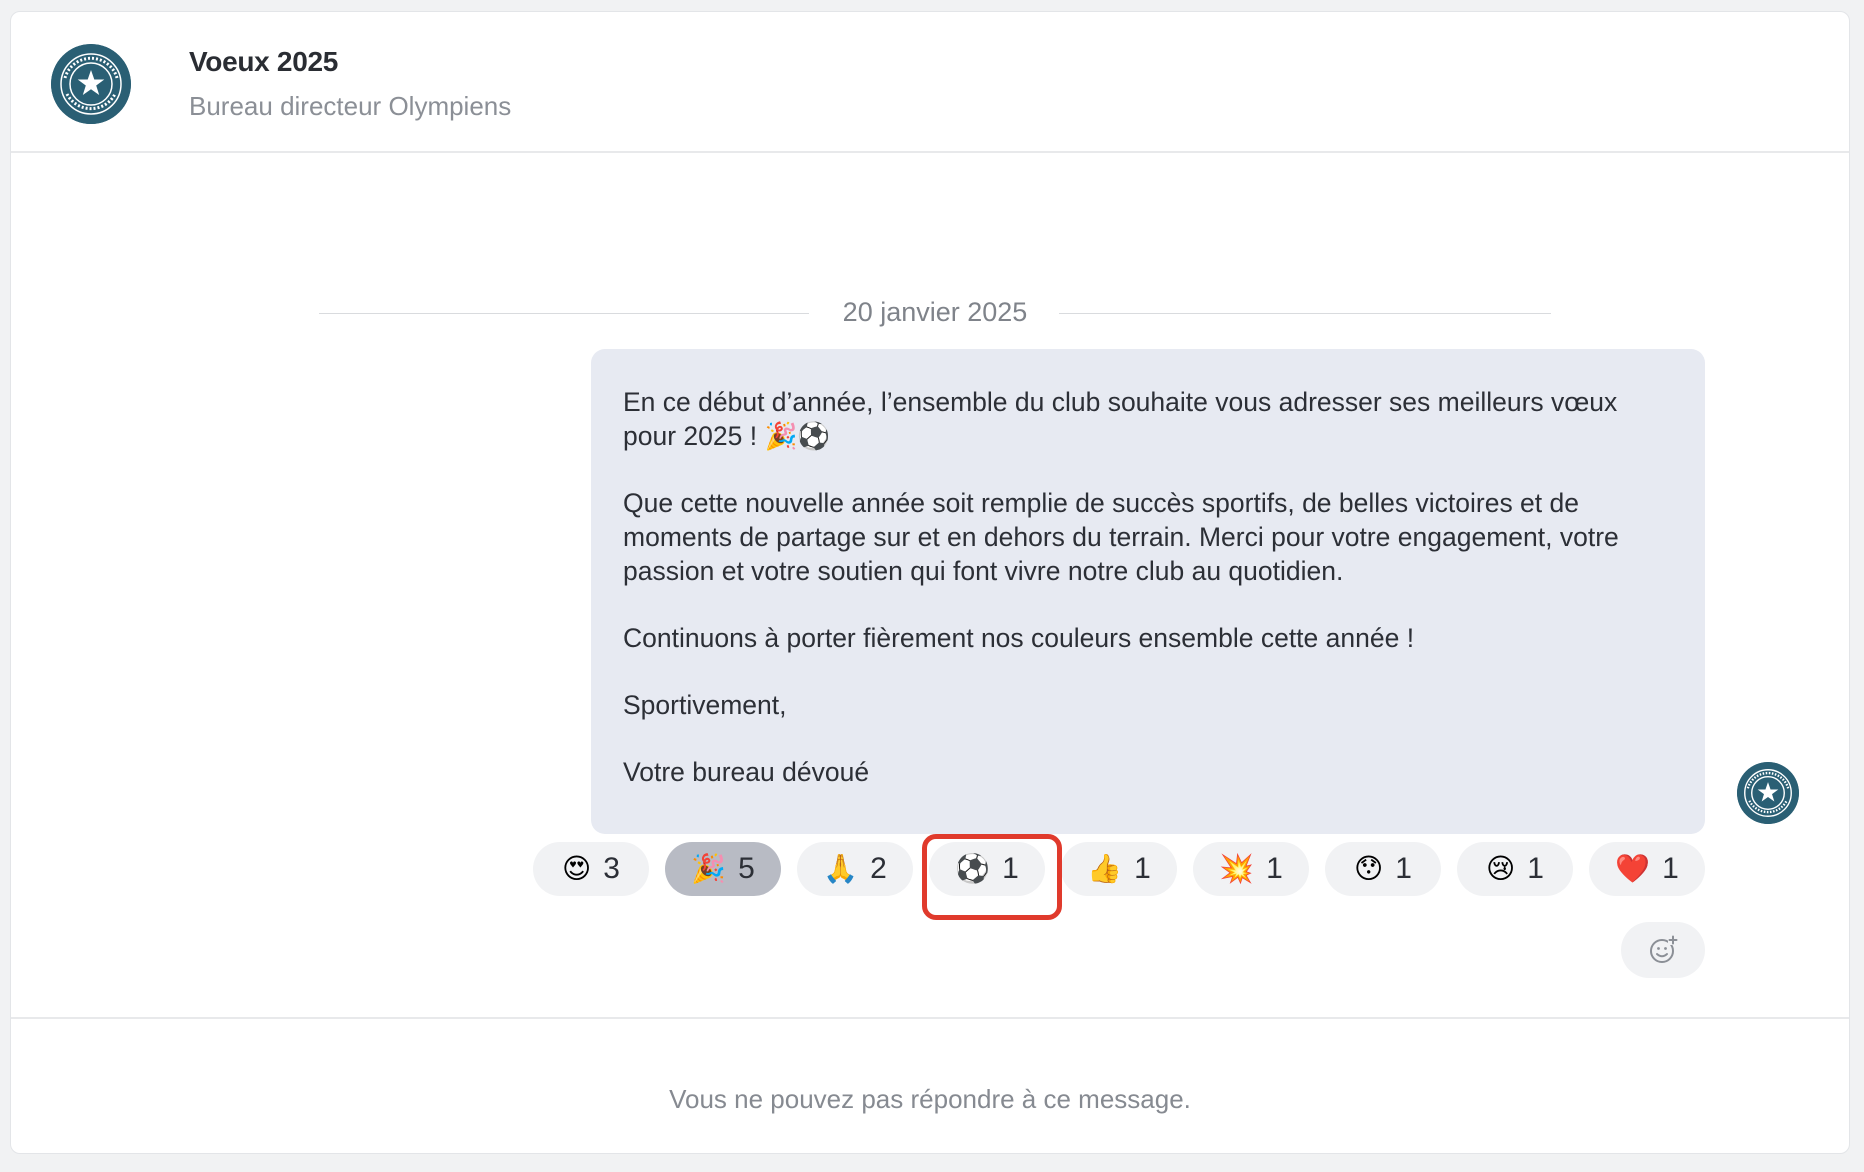  I want to click on reaction-soccer-ball: ⚽ 1, so click(987, 869).